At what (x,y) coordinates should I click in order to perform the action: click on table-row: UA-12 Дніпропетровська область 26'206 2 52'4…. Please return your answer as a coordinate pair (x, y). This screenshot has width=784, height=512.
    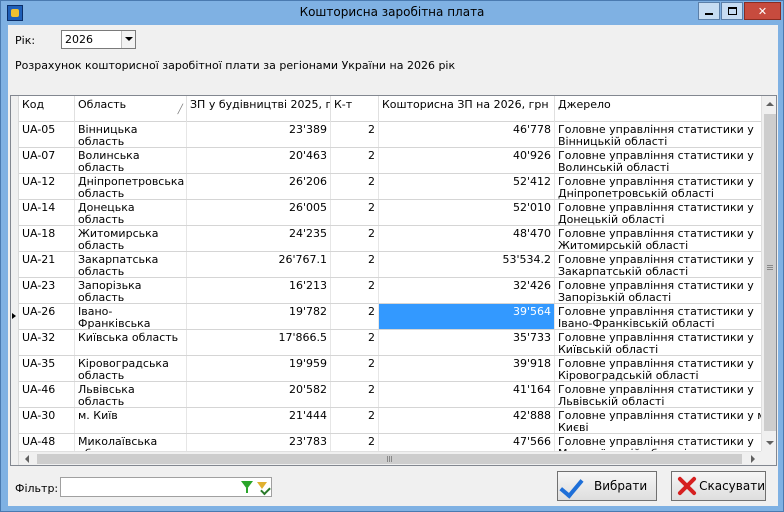
    Looking at the image, I should click on (390, 187).